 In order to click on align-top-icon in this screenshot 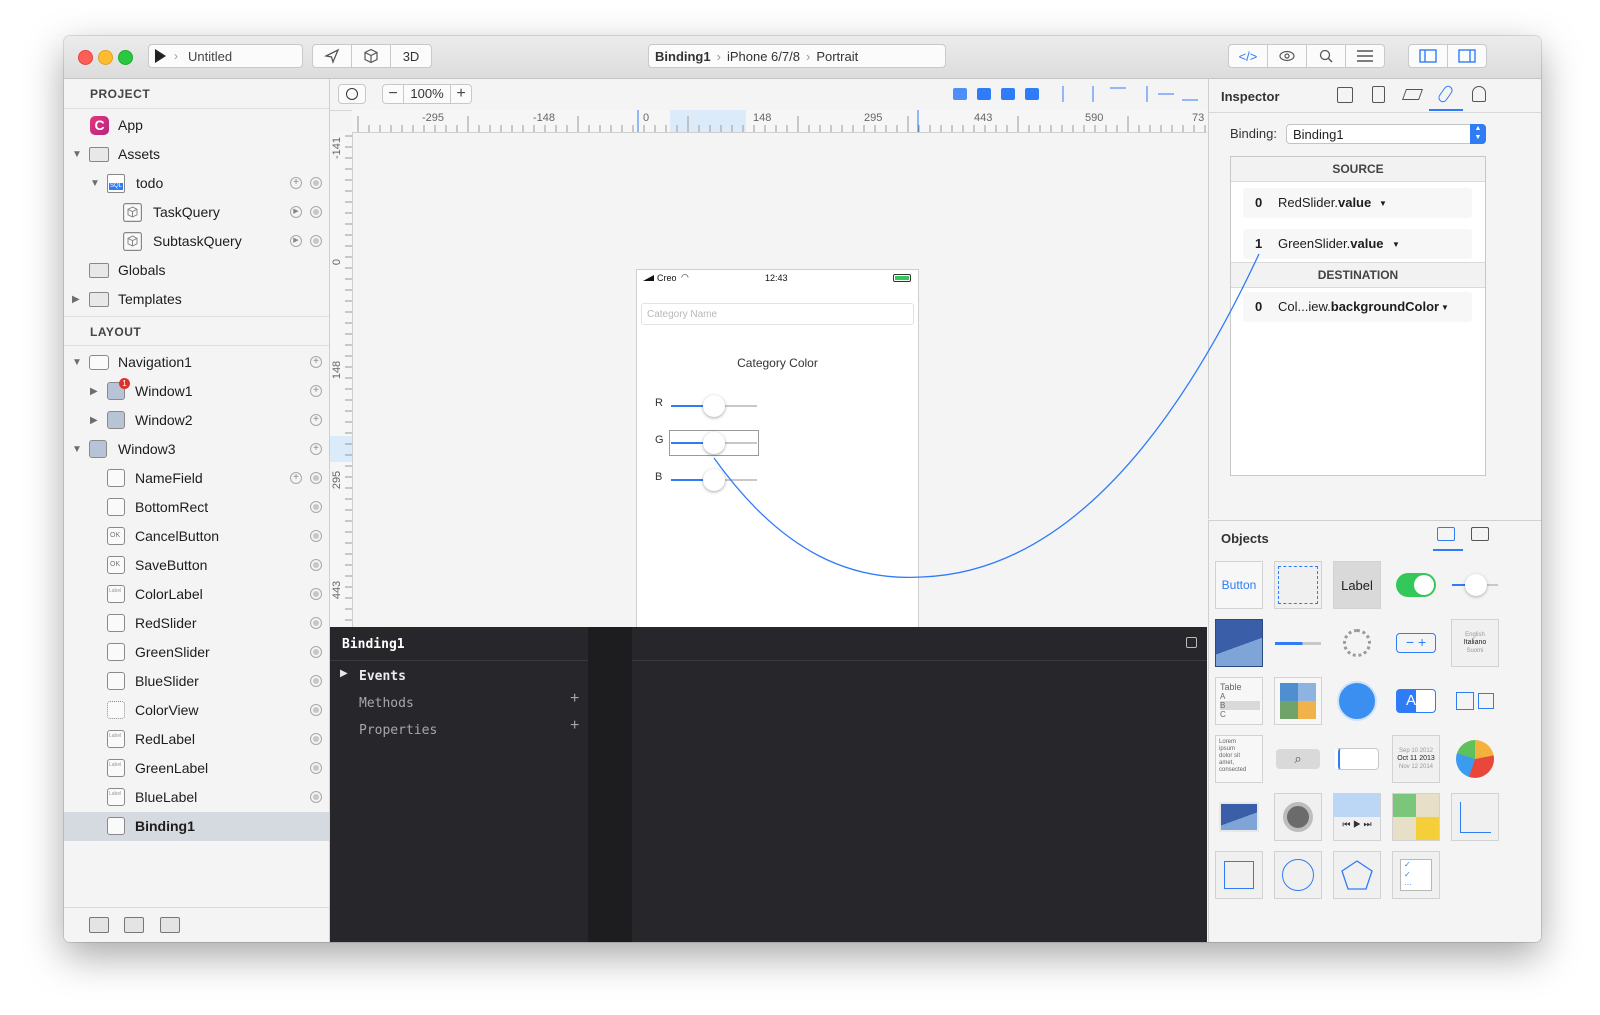, I will do `click(1118, 94)`.